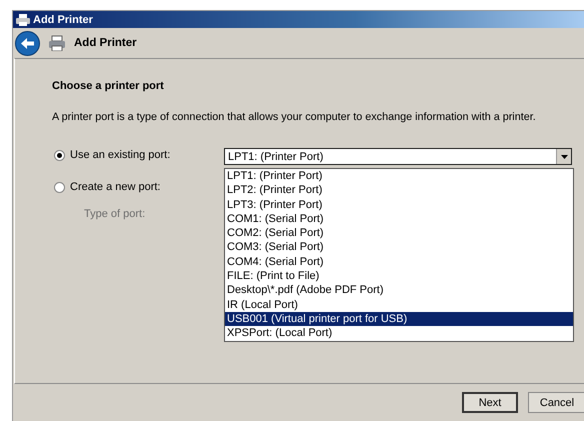  I want to click on dropdown-item: USB001 (Virtual printer port for USB), so click(399, 319).